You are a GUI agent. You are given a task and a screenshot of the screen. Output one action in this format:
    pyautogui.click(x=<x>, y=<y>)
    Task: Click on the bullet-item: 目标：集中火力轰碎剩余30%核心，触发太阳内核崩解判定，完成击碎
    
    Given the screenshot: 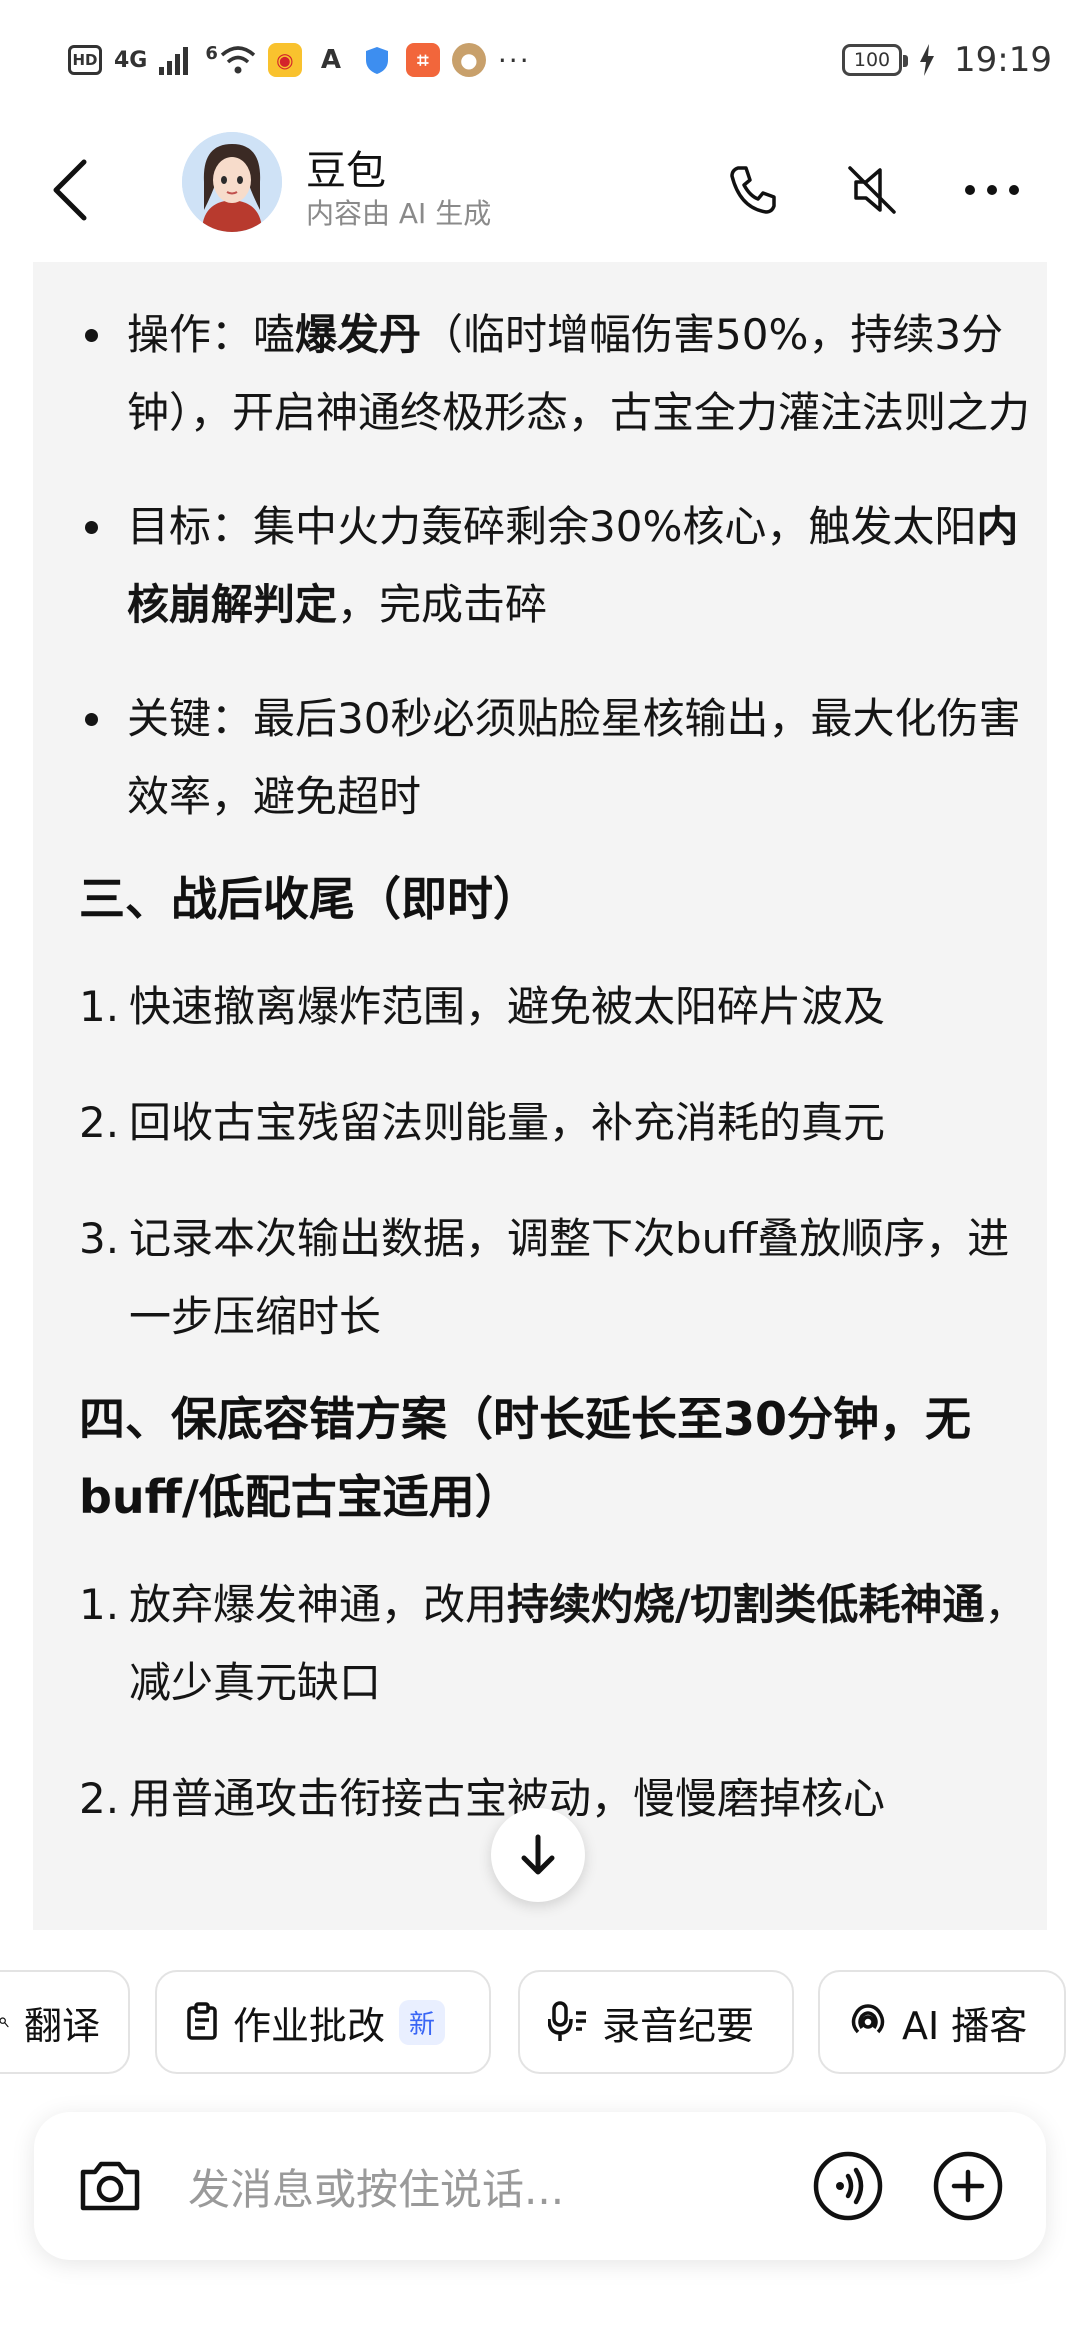 What is the action you would take?
    pyautogui.click(x=559, y=566)
    